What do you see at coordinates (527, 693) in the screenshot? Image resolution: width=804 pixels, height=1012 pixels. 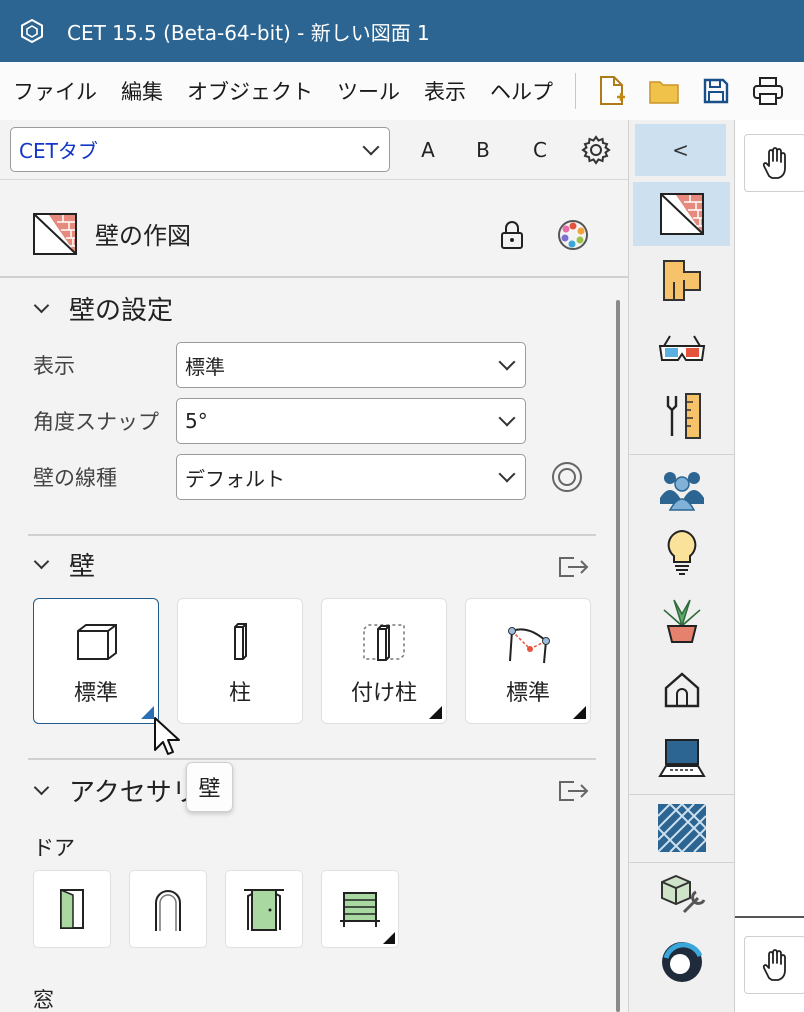 I see `tile-label: 標準` at bounding box center [527, 693].